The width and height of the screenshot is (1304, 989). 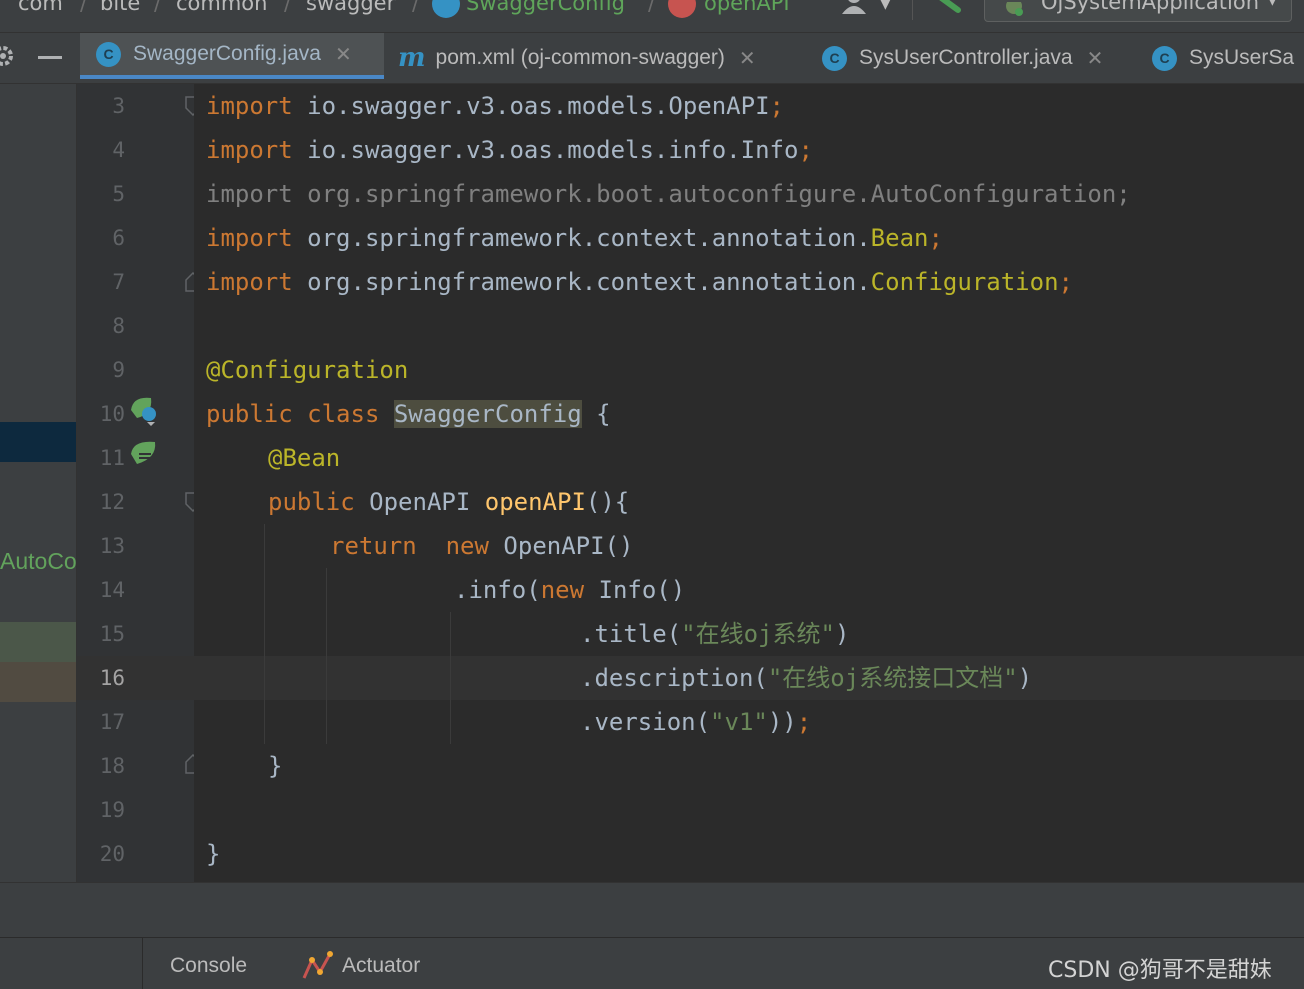 I want to click on line-number: 8, so click(x=118, y=326).